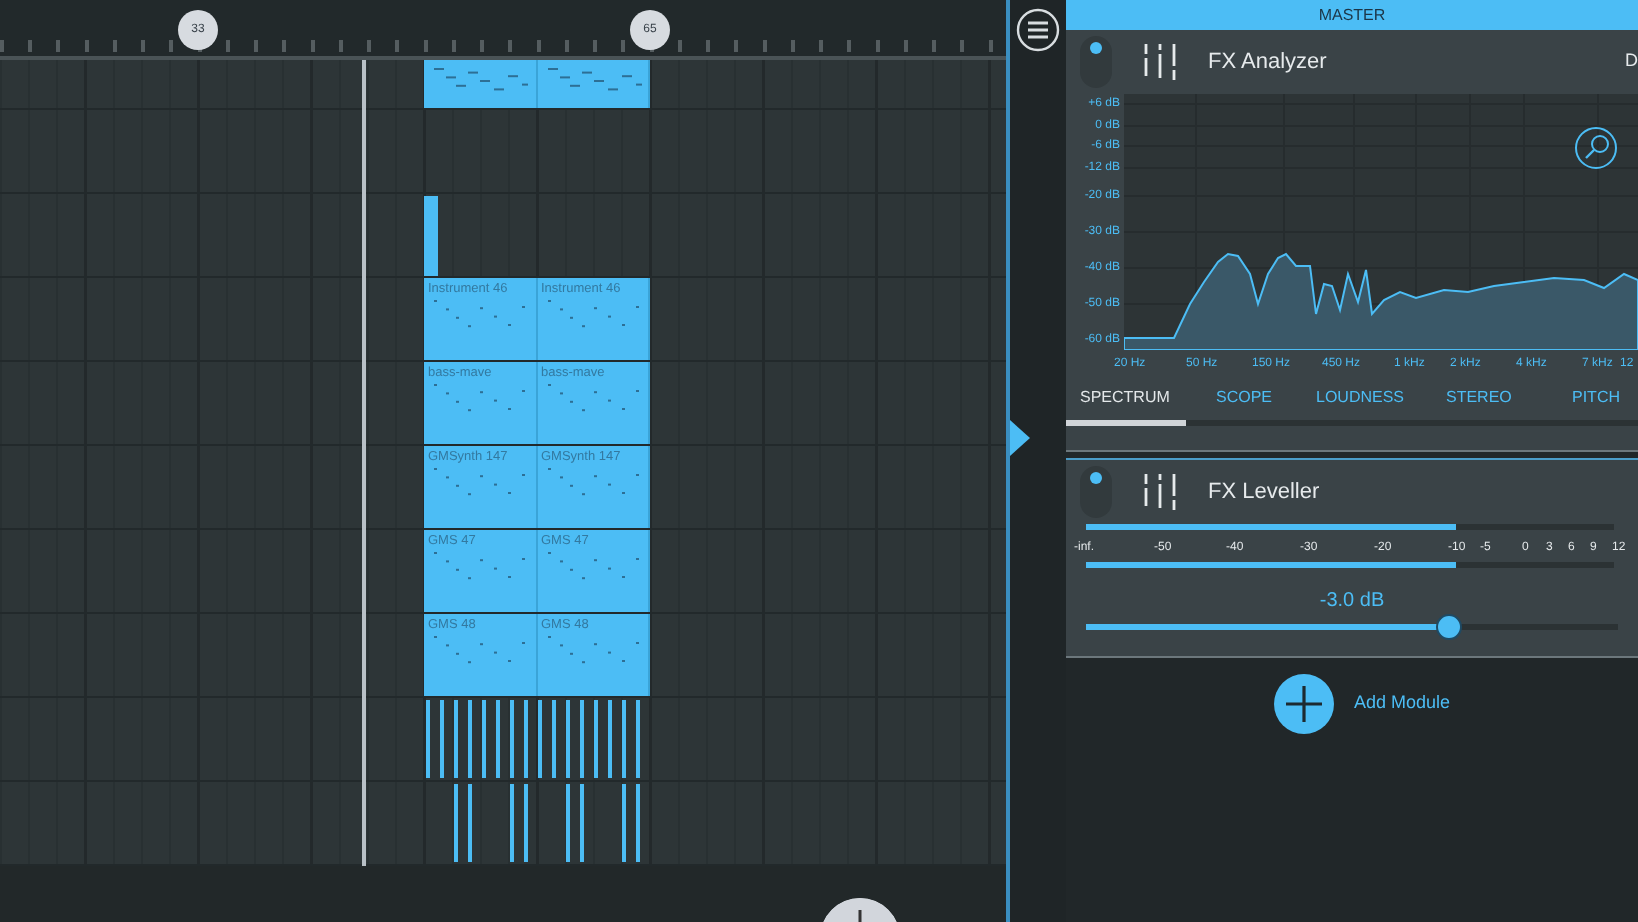  I want to click on search-icon, so click(1596, 148).